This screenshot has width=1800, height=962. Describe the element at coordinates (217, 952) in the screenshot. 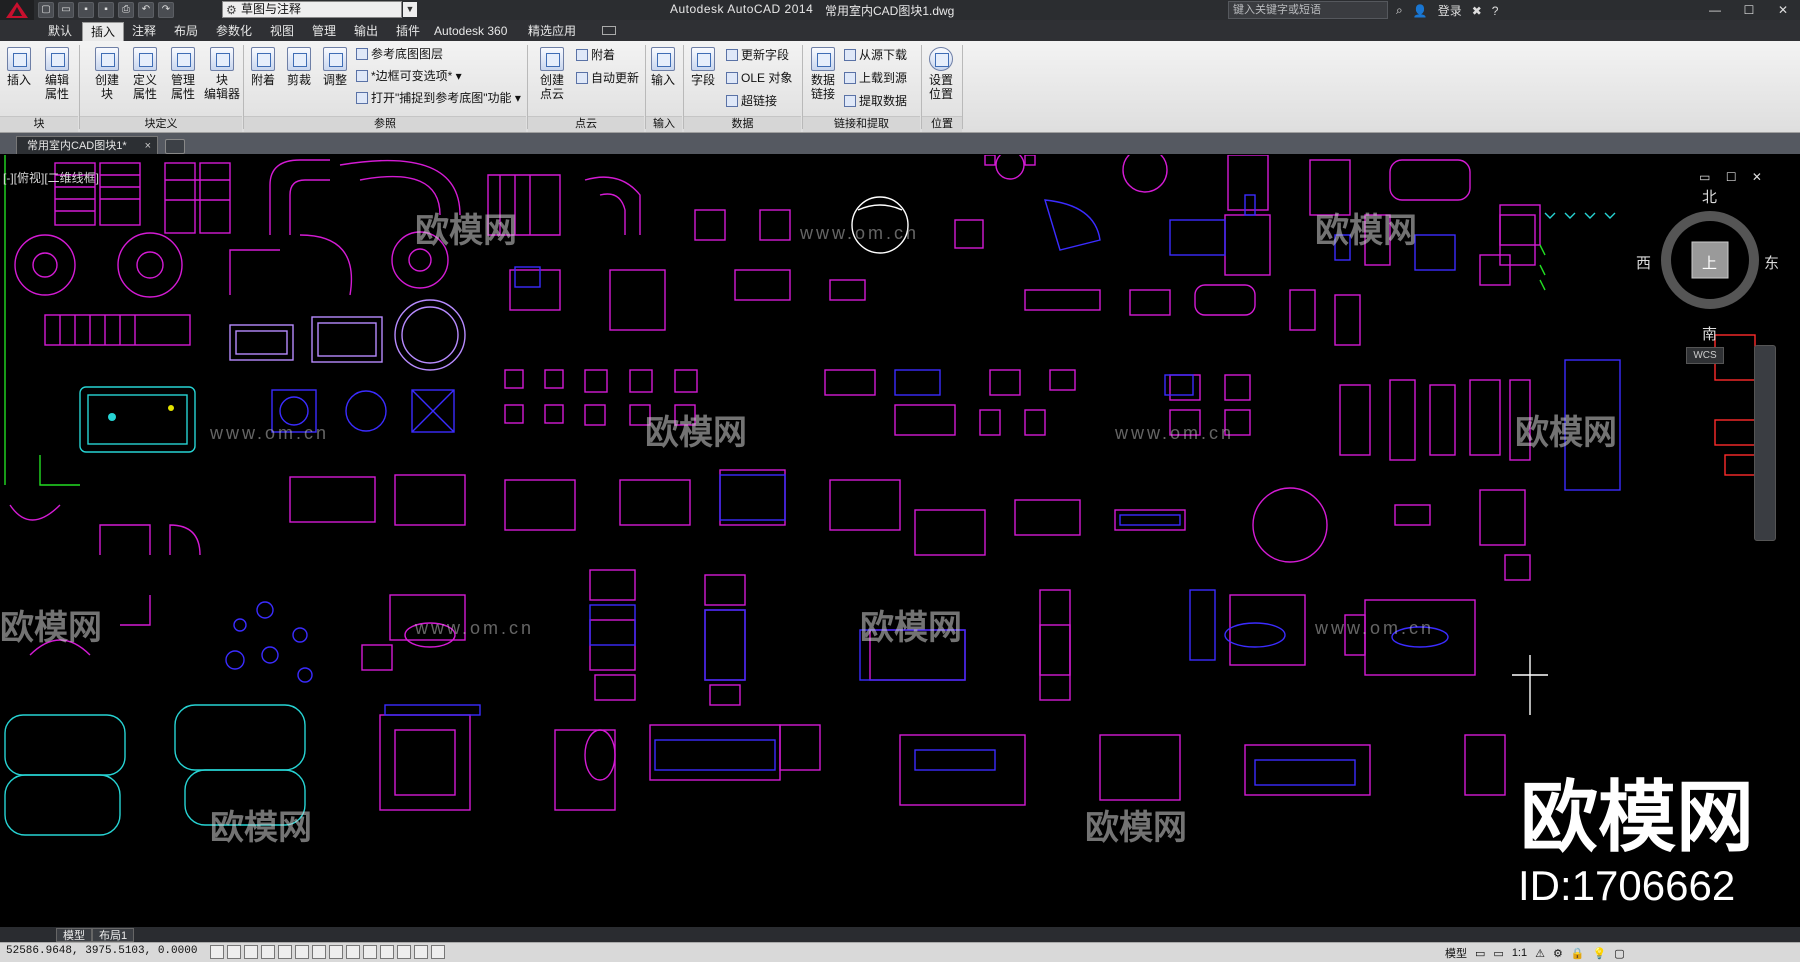

I see `infer-constraints-icon` at that location.